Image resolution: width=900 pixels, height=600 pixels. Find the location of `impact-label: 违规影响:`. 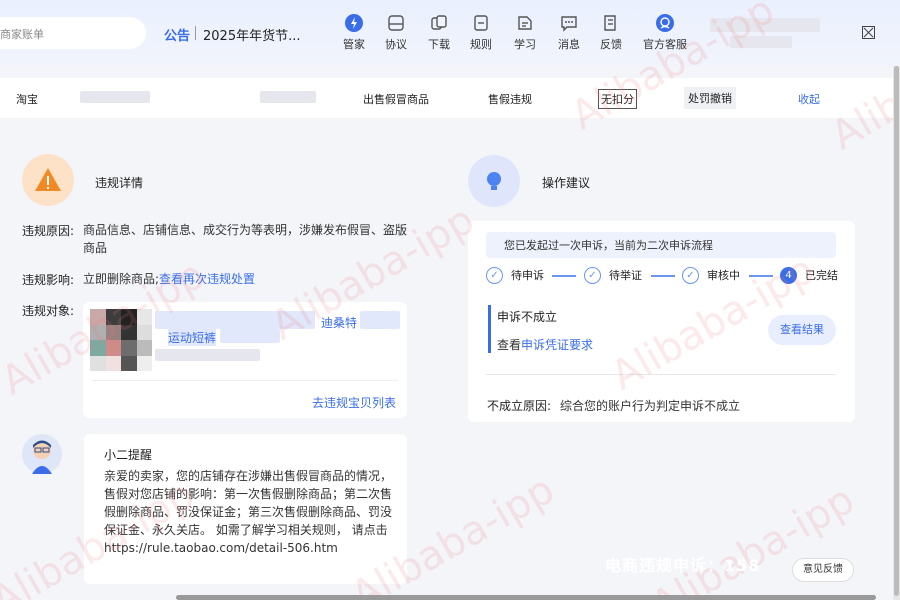

impact-label: 违规影响: is located at coordinates (48, 280).